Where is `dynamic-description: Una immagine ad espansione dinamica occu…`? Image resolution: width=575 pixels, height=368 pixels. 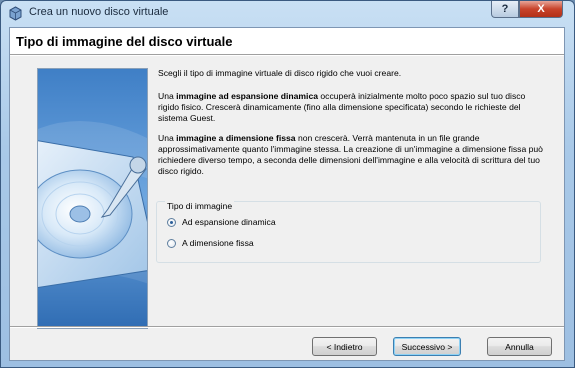
dynamic-description: Una immagine ad espansione dinamica occu… is located at coordinates (353, 107).